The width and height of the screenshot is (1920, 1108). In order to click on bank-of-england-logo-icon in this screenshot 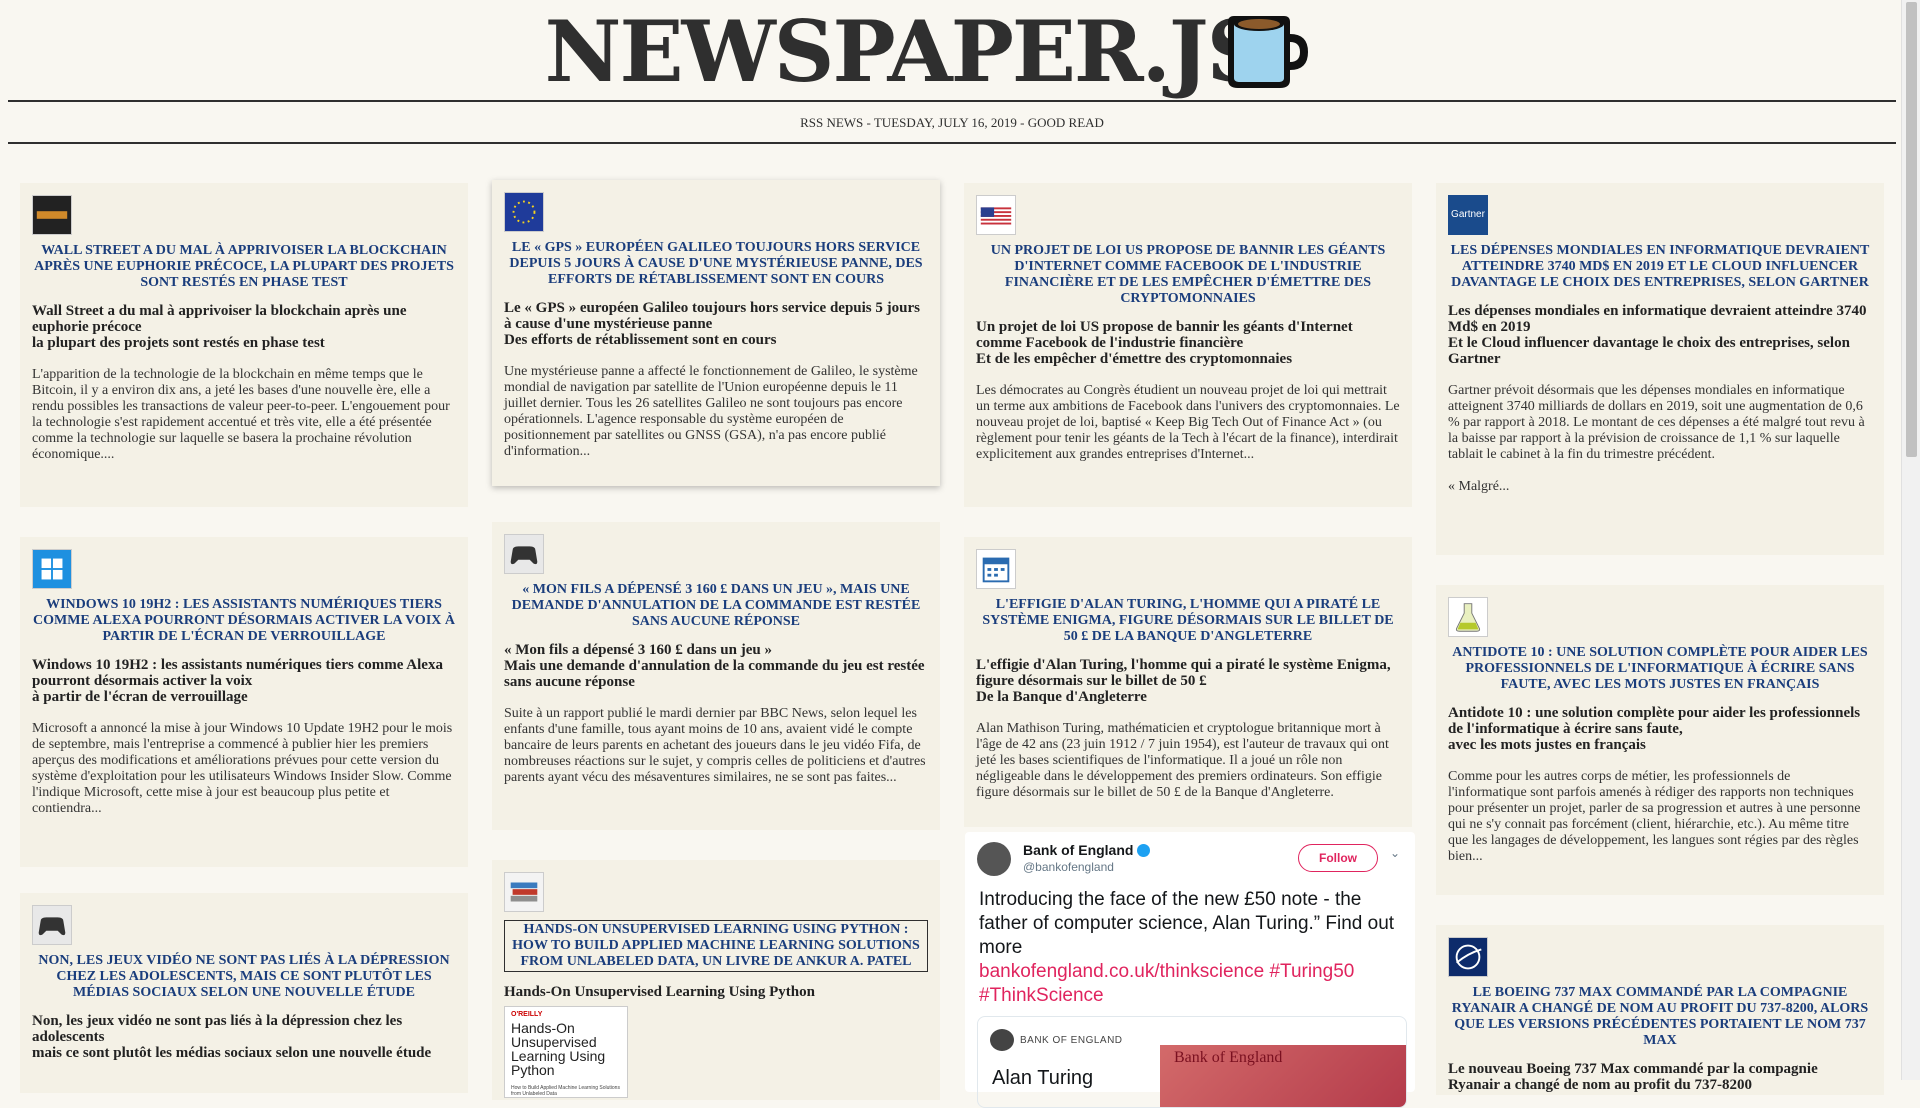, I will do `click(1002, 1040)`.